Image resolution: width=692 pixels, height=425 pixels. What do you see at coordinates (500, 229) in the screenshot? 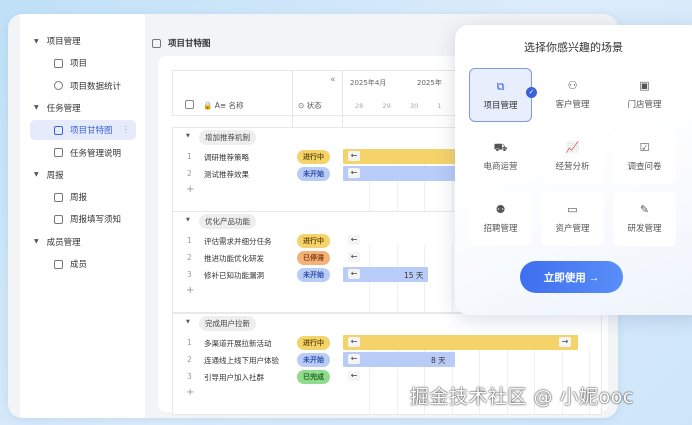
I see `scene-option-label: 招聘管理` at bounding box center [500, 229].